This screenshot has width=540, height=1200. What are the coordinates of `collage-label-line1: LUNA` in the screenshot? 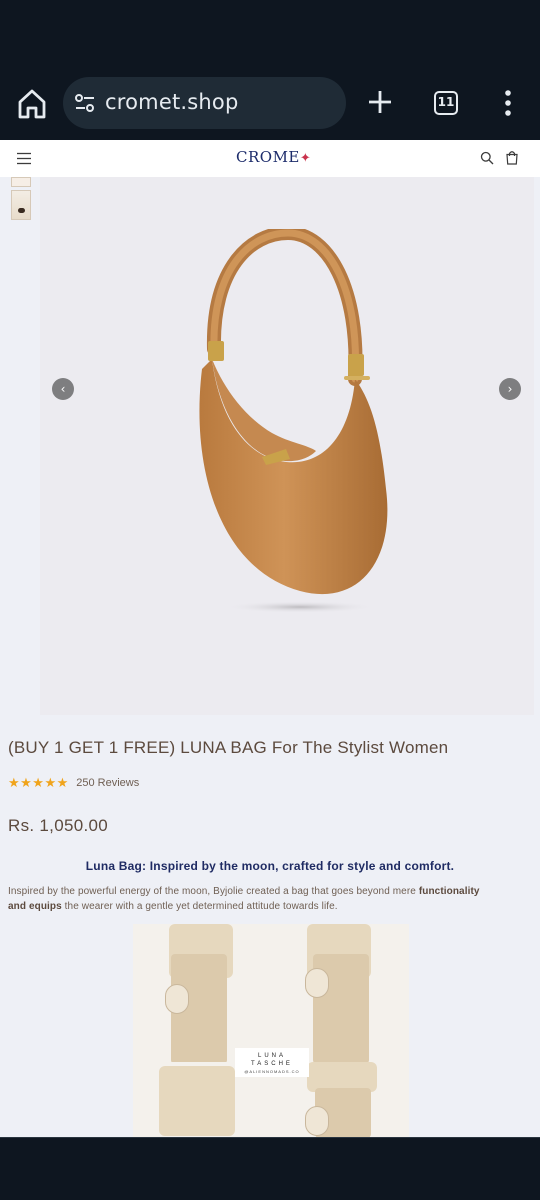 It's located at (271, 1056).